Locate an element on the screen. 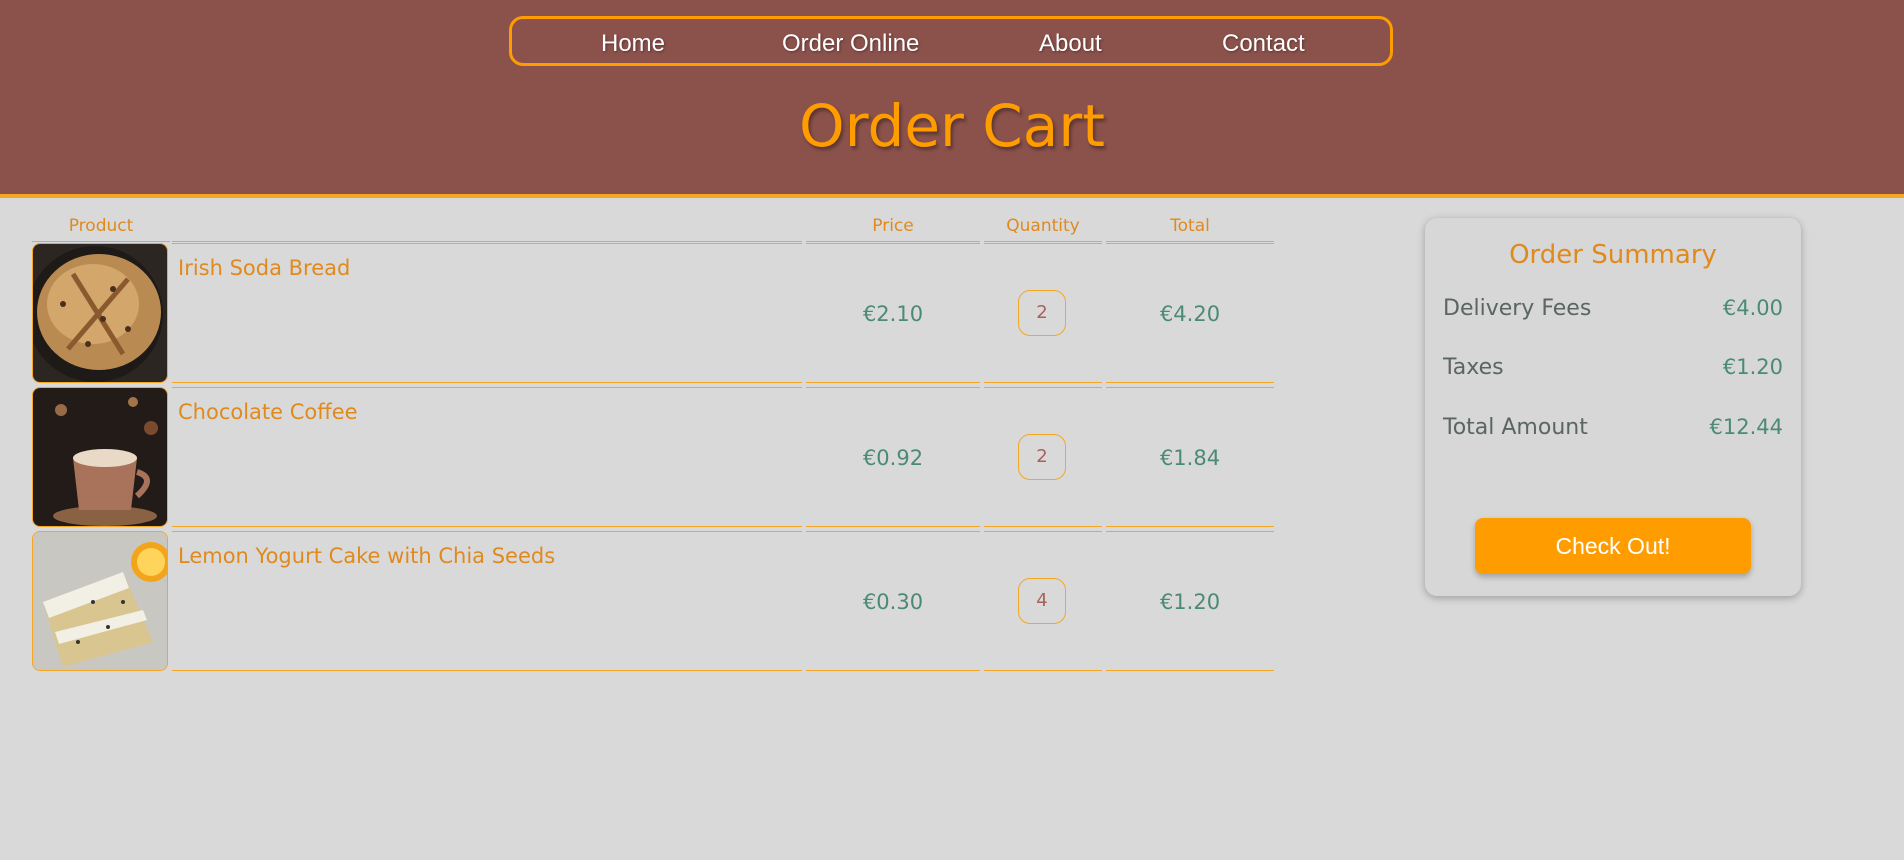 This screenshot has height=860, width=1904. delivery-fees-label: Delivery Fees is located at coordinates (1517, 308).